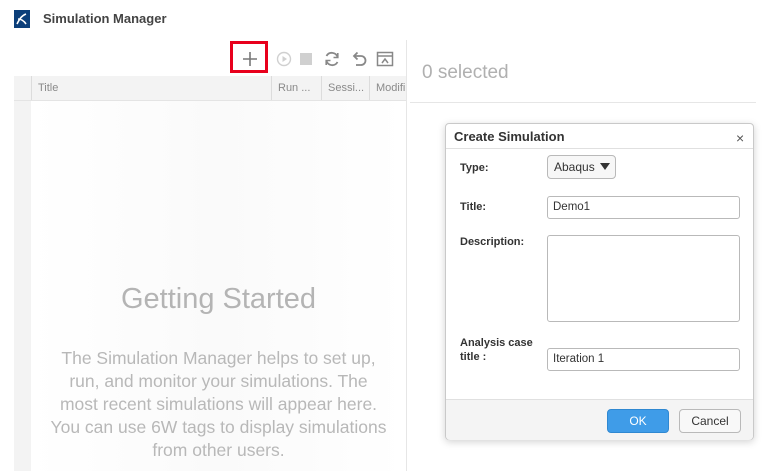  Describe the element at coordinates (638, 421) in the screenshot. I see `ok-button: OK` at that location.